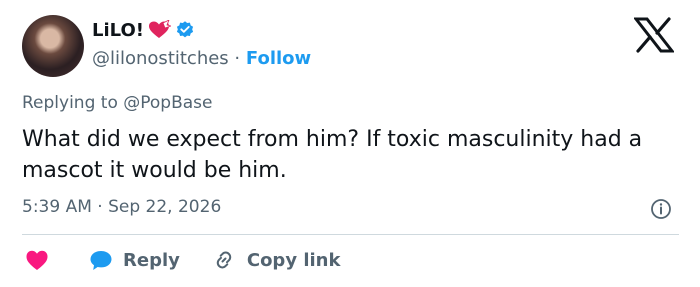  I want to click on speech-bubble-icon, so click(101, 260).